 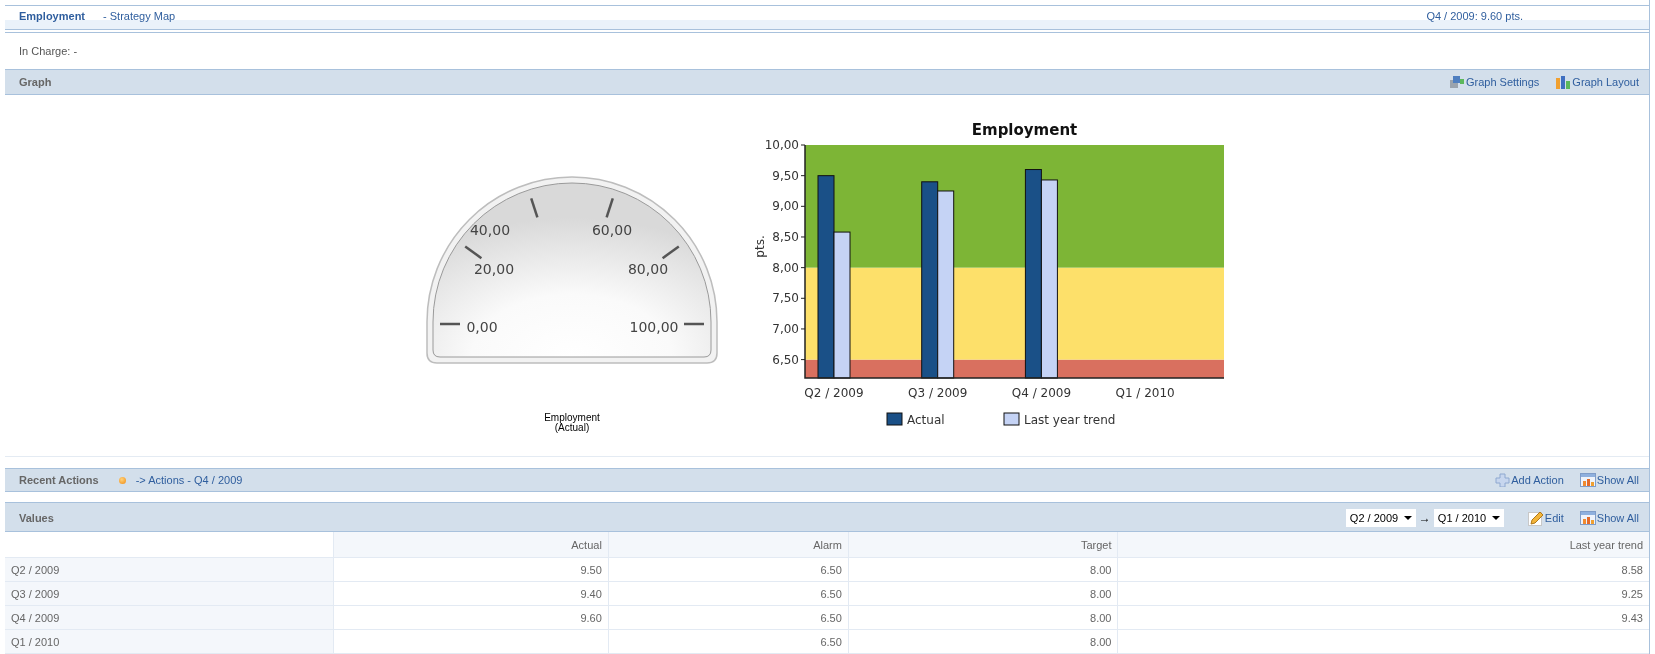 I want to click on graph-settings-link: Graph Settings, so click(x=1494, y=82).